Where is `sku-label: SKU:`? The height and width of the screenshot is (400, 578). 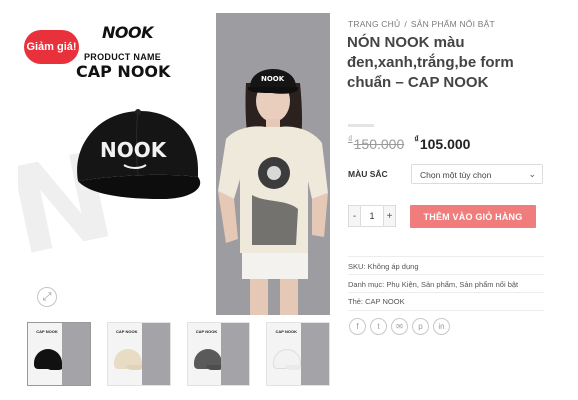 sku-label: SKU: is located at coordinates (357, 266).